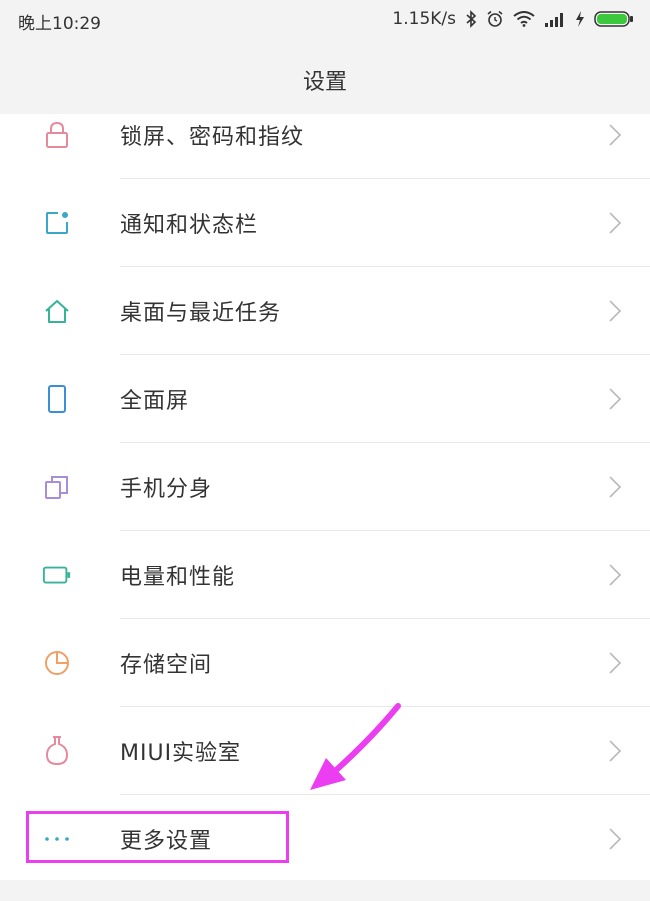 The height and width of the screenshot is (901, 650). What do you see at coordinates (57, 487) in the screenshot?
I see `dual-space-icon` at bounding box center [57, 487].